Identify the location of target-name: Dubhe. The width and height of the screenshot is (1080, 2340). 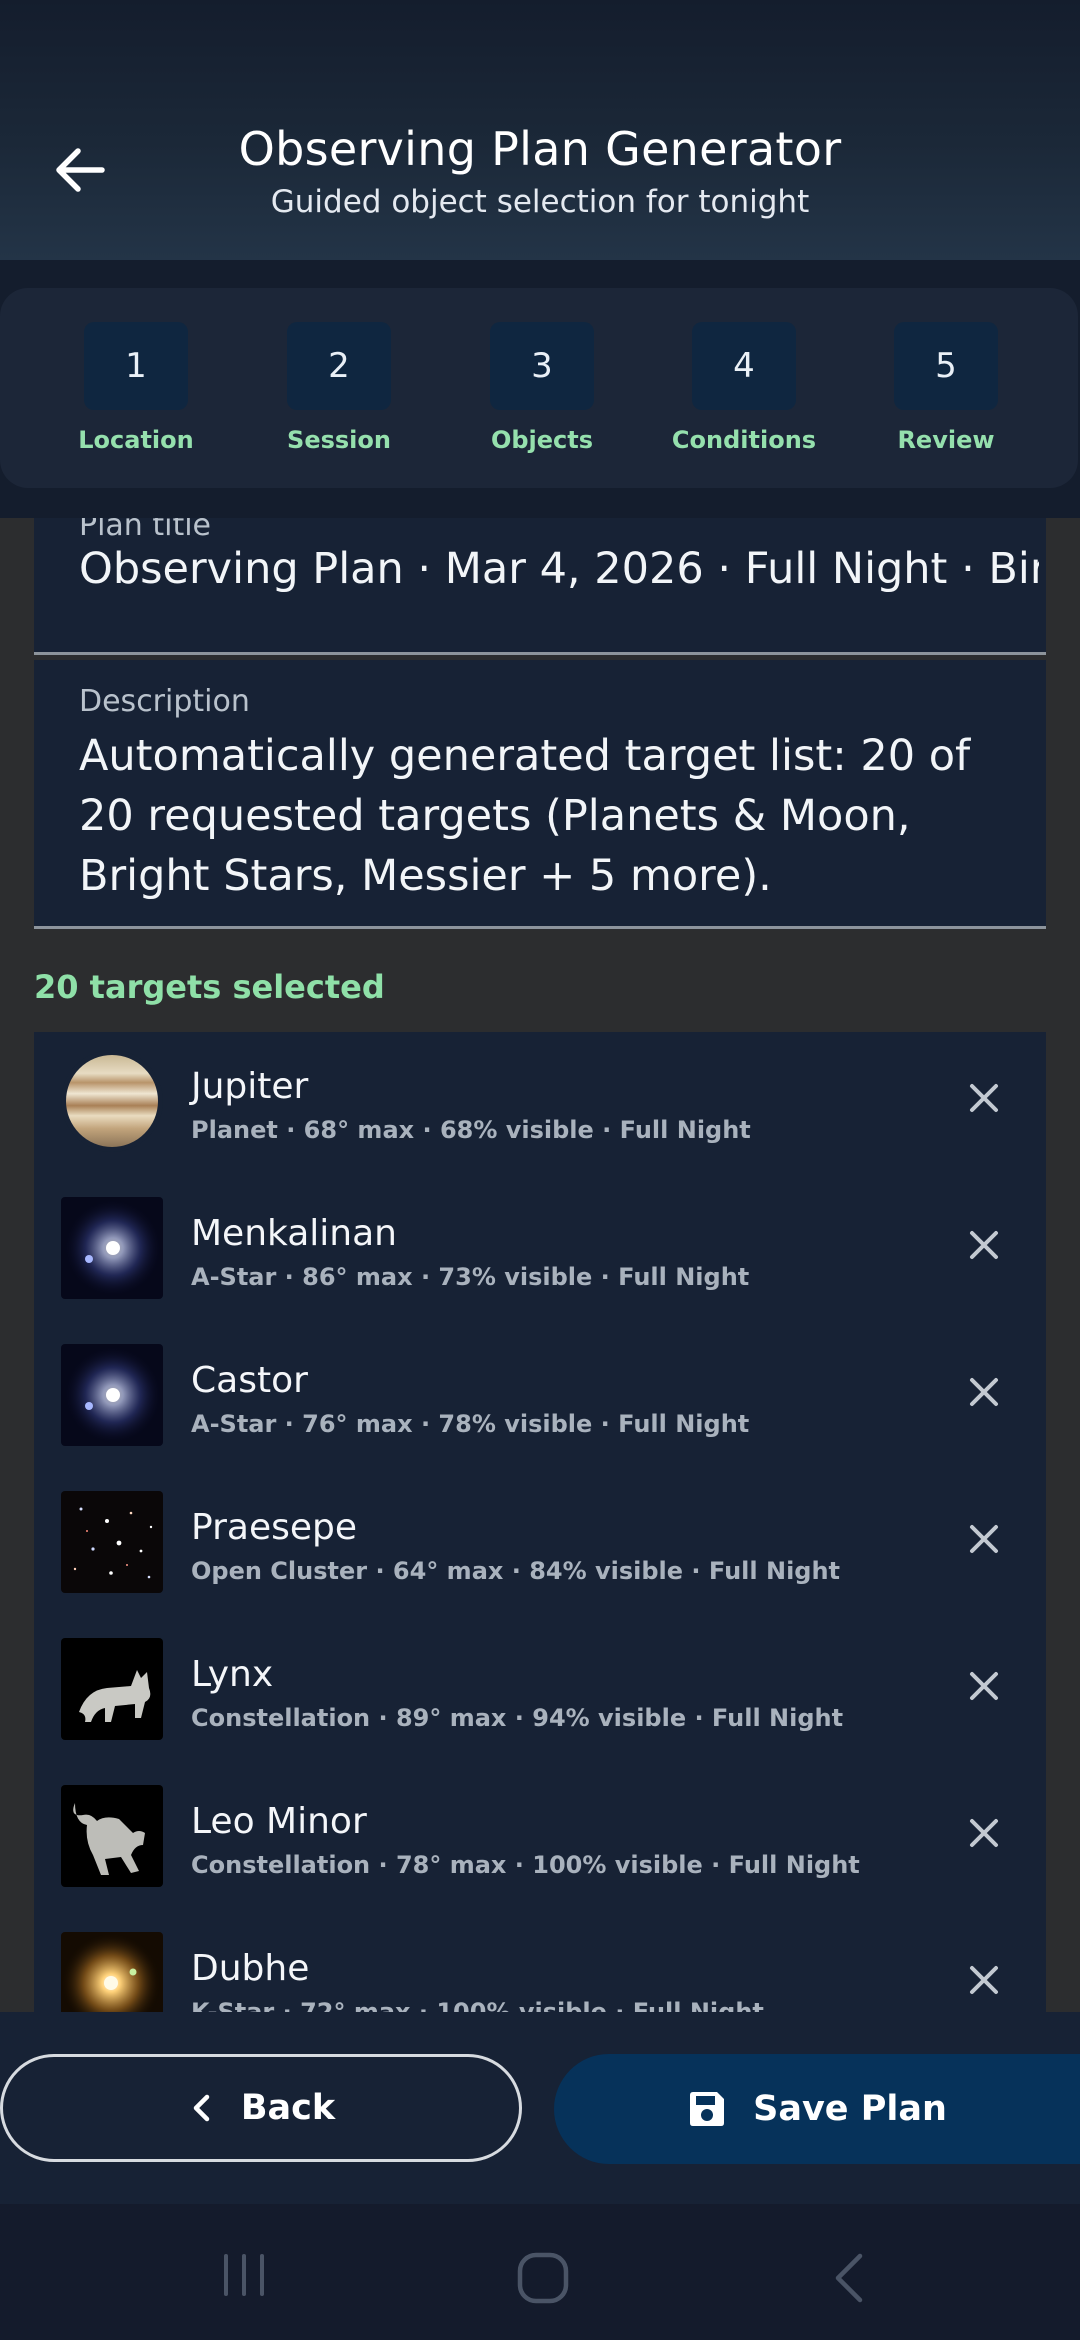
(250, 1968).